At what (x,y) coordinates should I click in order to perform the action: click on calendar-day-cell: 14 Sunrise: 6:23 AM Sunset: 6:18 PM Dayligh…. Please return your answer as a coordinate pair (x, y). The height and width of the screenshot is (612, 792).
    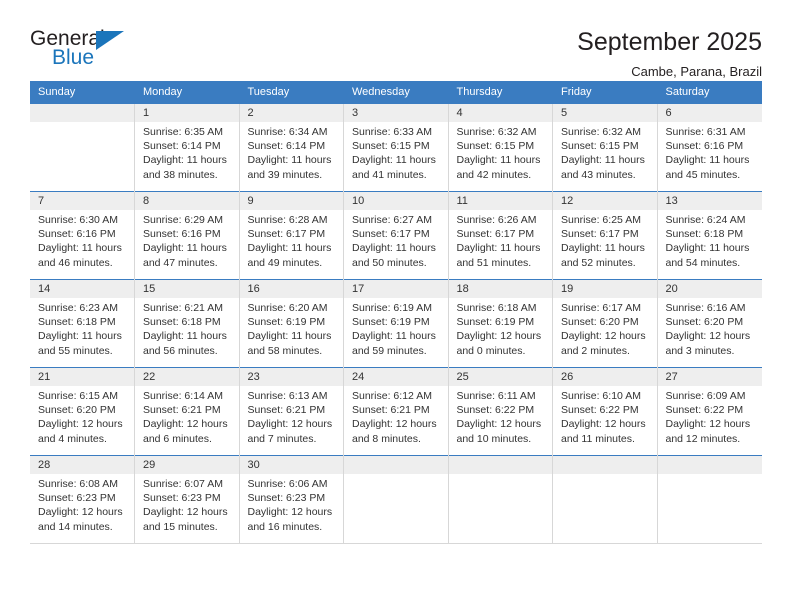
    Looking at the image, I should click on (82, 323).